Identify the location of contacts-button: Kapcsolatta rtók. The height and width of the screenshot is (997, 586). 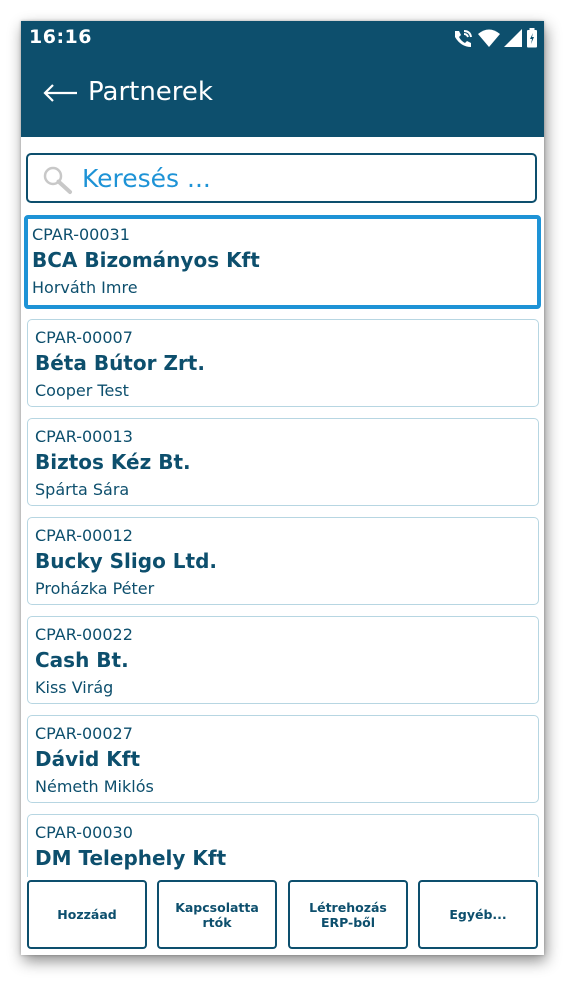
(217, 914).